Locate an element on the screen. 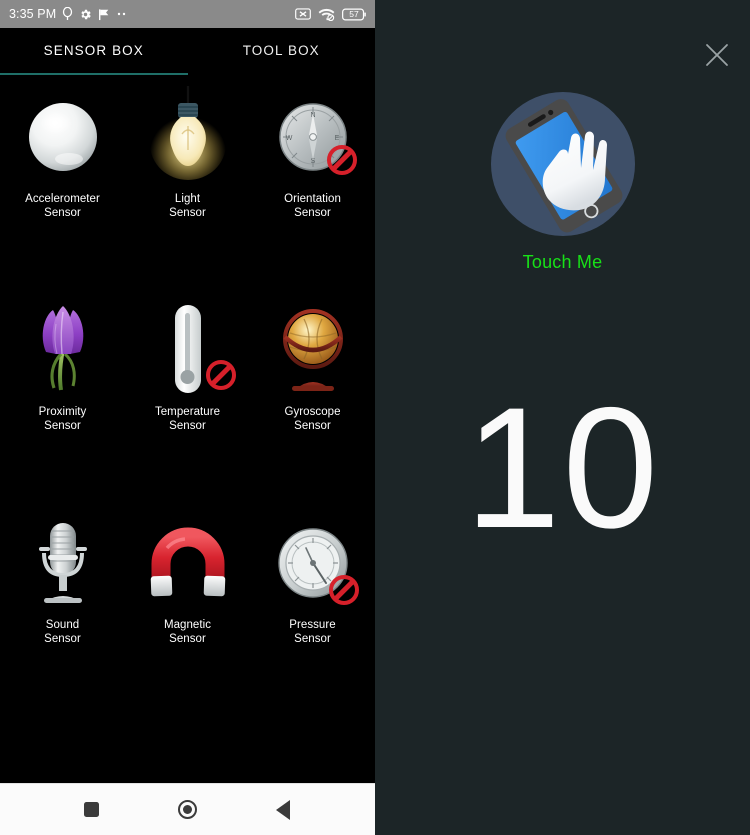 The height and width of the screenshot is (835, 750). tab-bar: SENSOR BOX TOOL BOX is located at coordinates (187, 51).